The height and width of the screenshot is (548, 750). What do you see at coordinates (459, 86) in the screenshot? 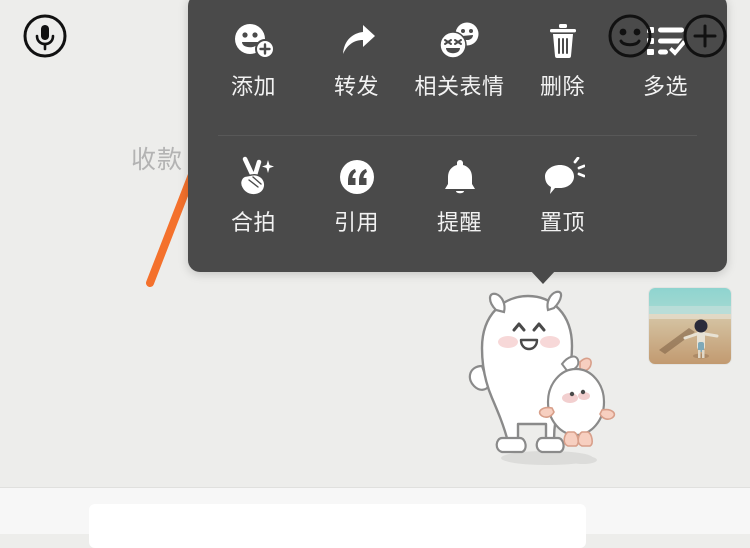
I see `menu-item-label: 相关表情` at bounding box center [459, 86].